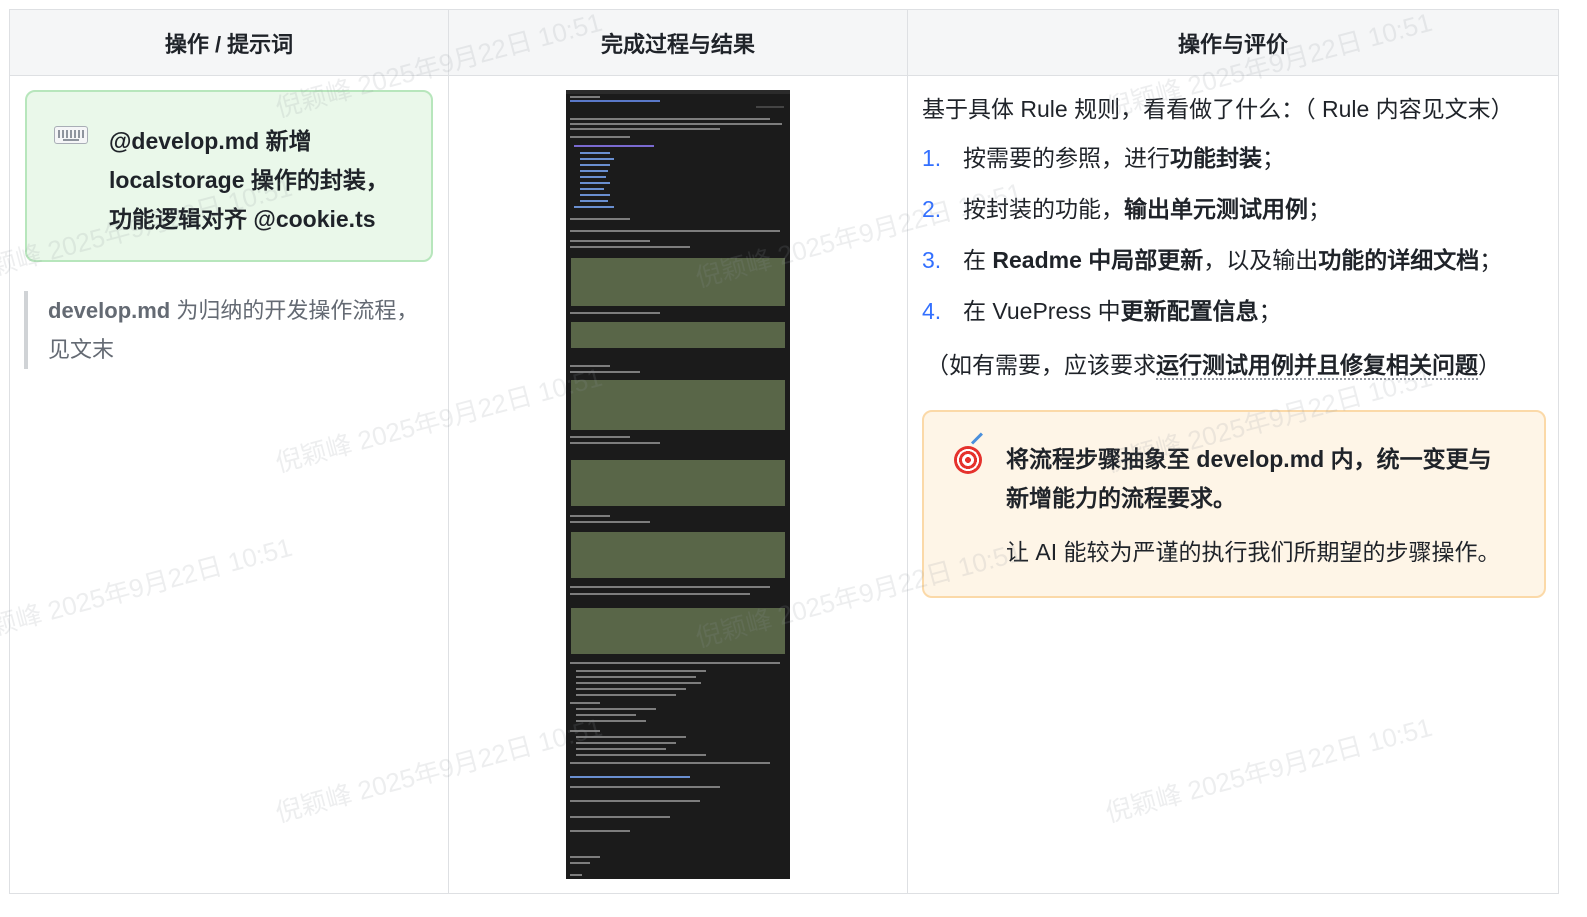  I want to click on header-operation-prompt: 操作 / 提示词, so click(229, 43).